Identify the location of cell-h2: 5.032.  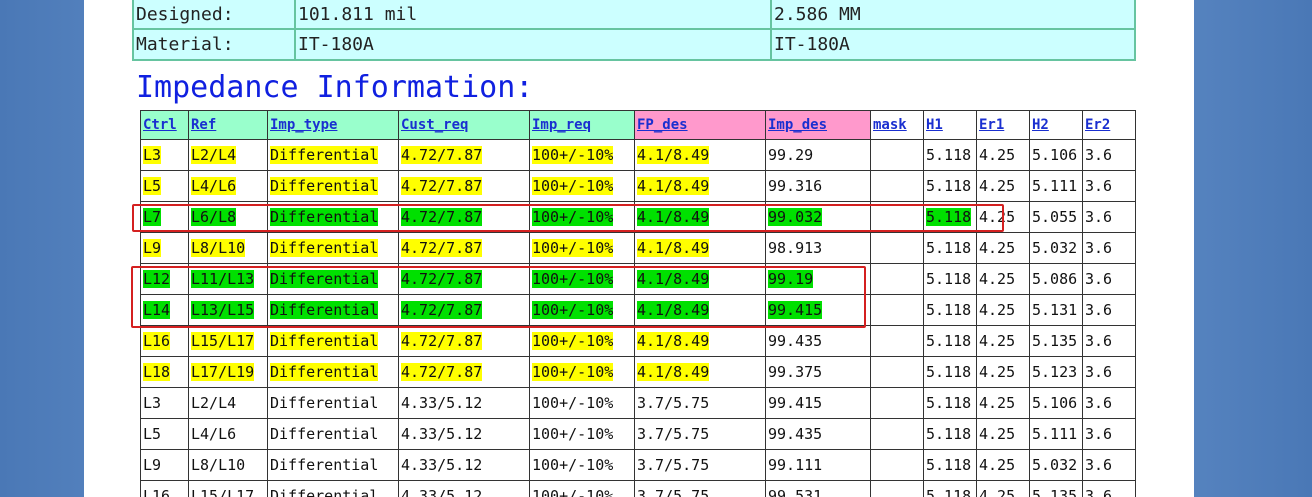
(1056, 465).